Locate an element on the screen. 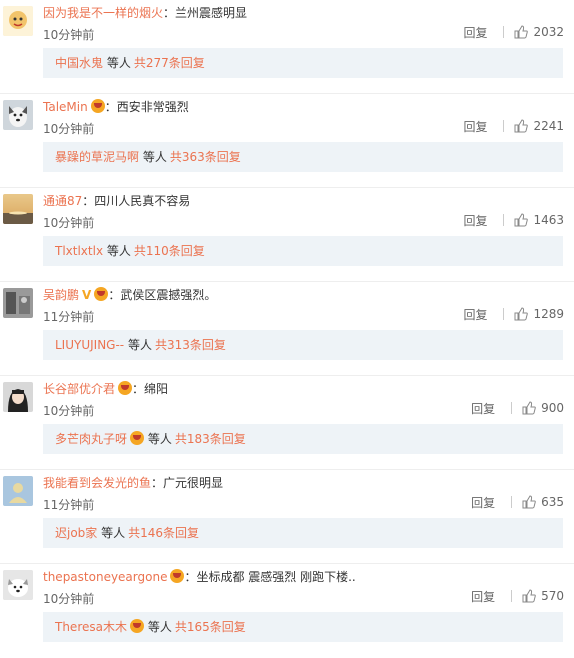 The image size is (574, 658). comment-line: 我能看到会发光的鱼：广元很明显 is located at coordinates (133, 483).